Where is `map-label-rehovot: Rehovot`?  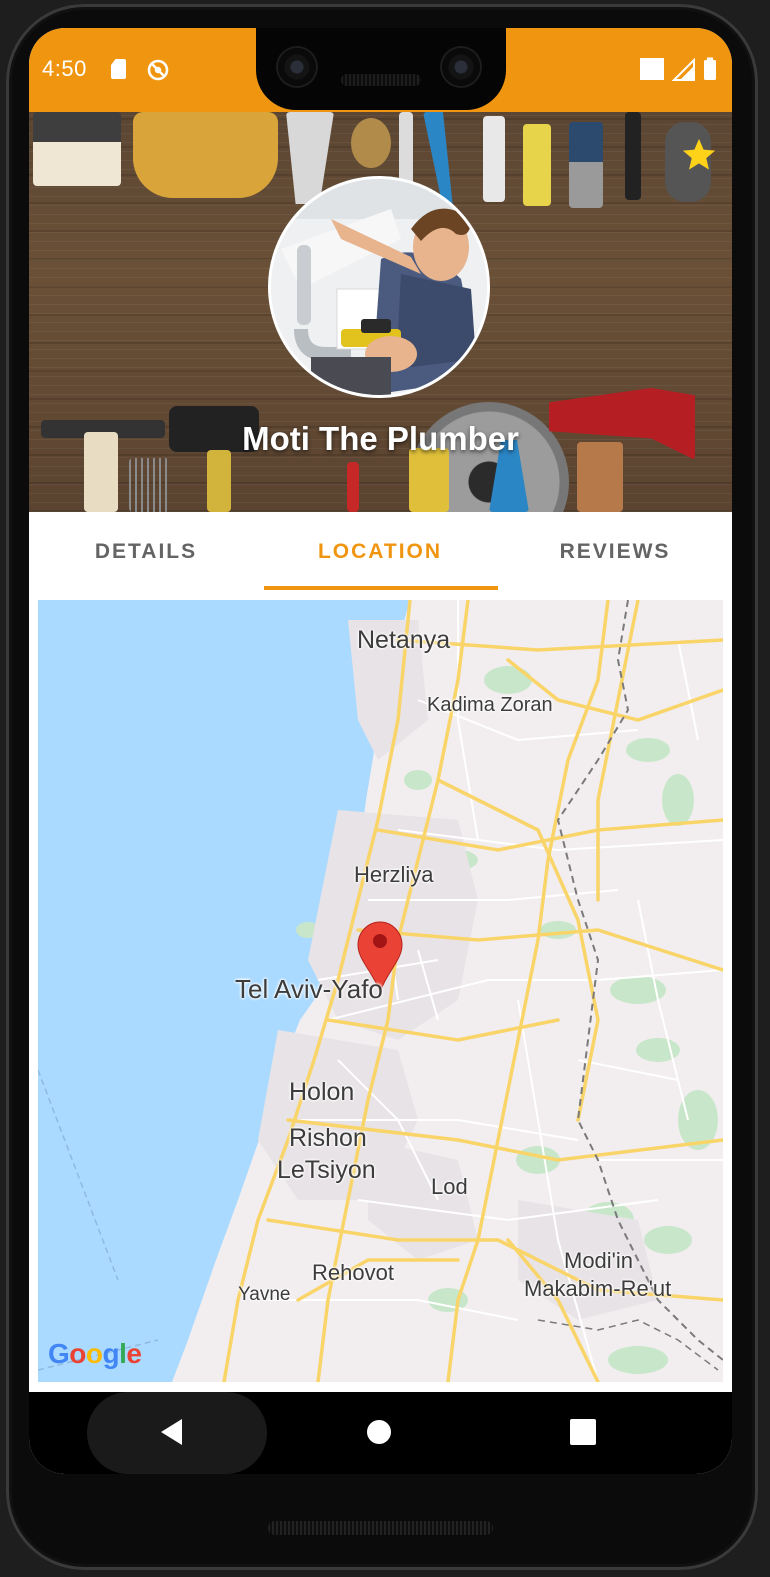 map-label-rehovot: Rehovot is located at coordinates (353, 1272).